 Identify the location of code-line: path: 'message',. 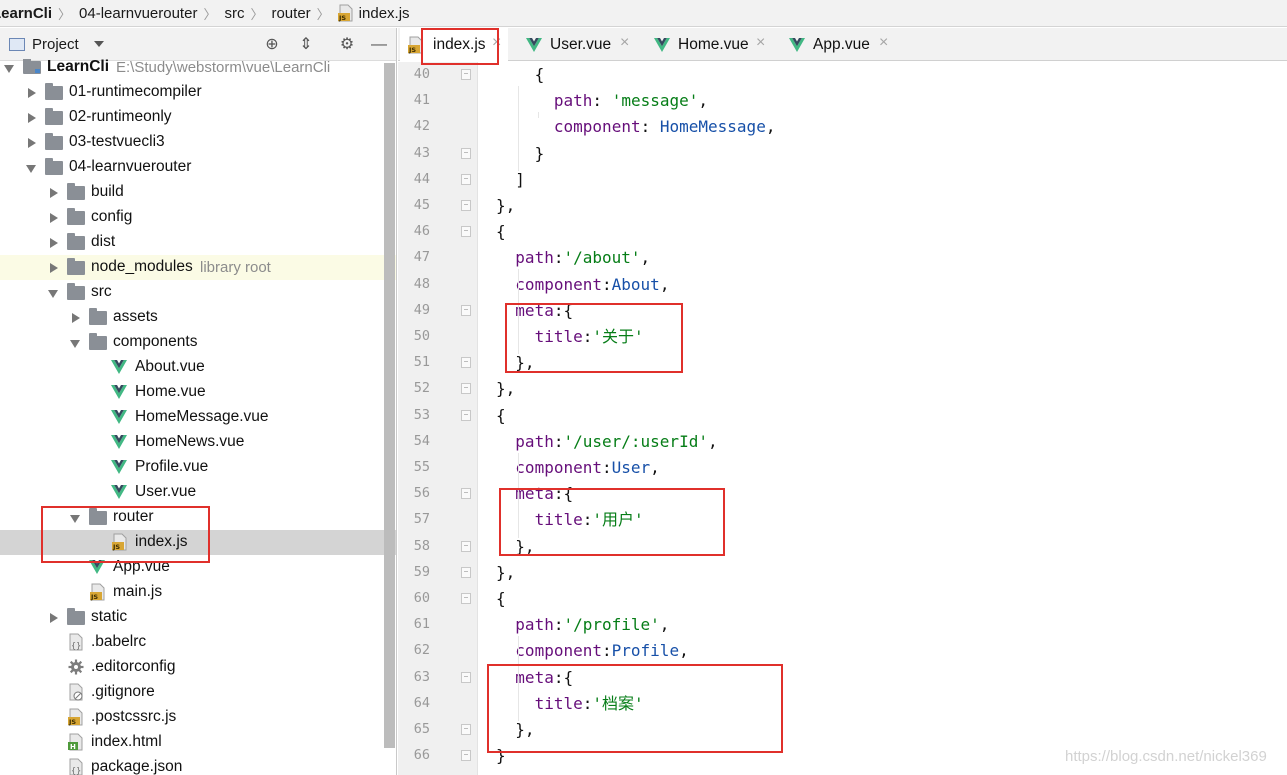
(631, 101).